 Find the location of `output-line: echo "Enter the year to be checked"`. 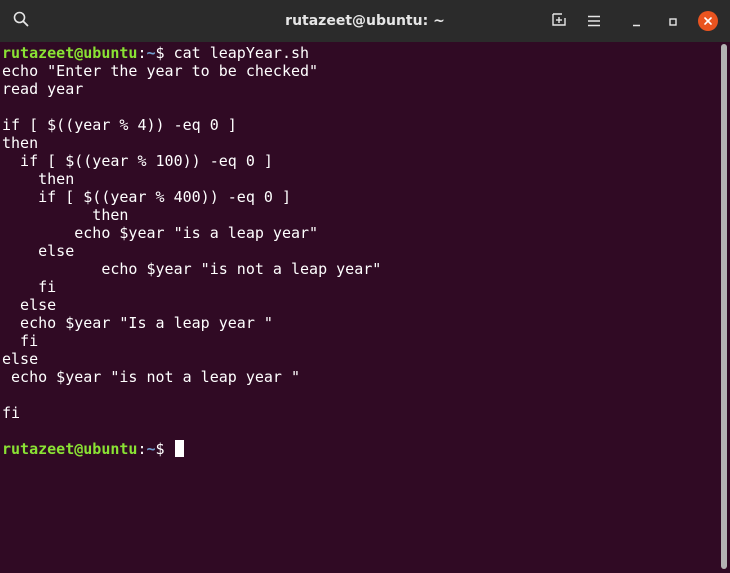

output-line: echo "Enter the year to be checked" is located at coordinates (160, 71).